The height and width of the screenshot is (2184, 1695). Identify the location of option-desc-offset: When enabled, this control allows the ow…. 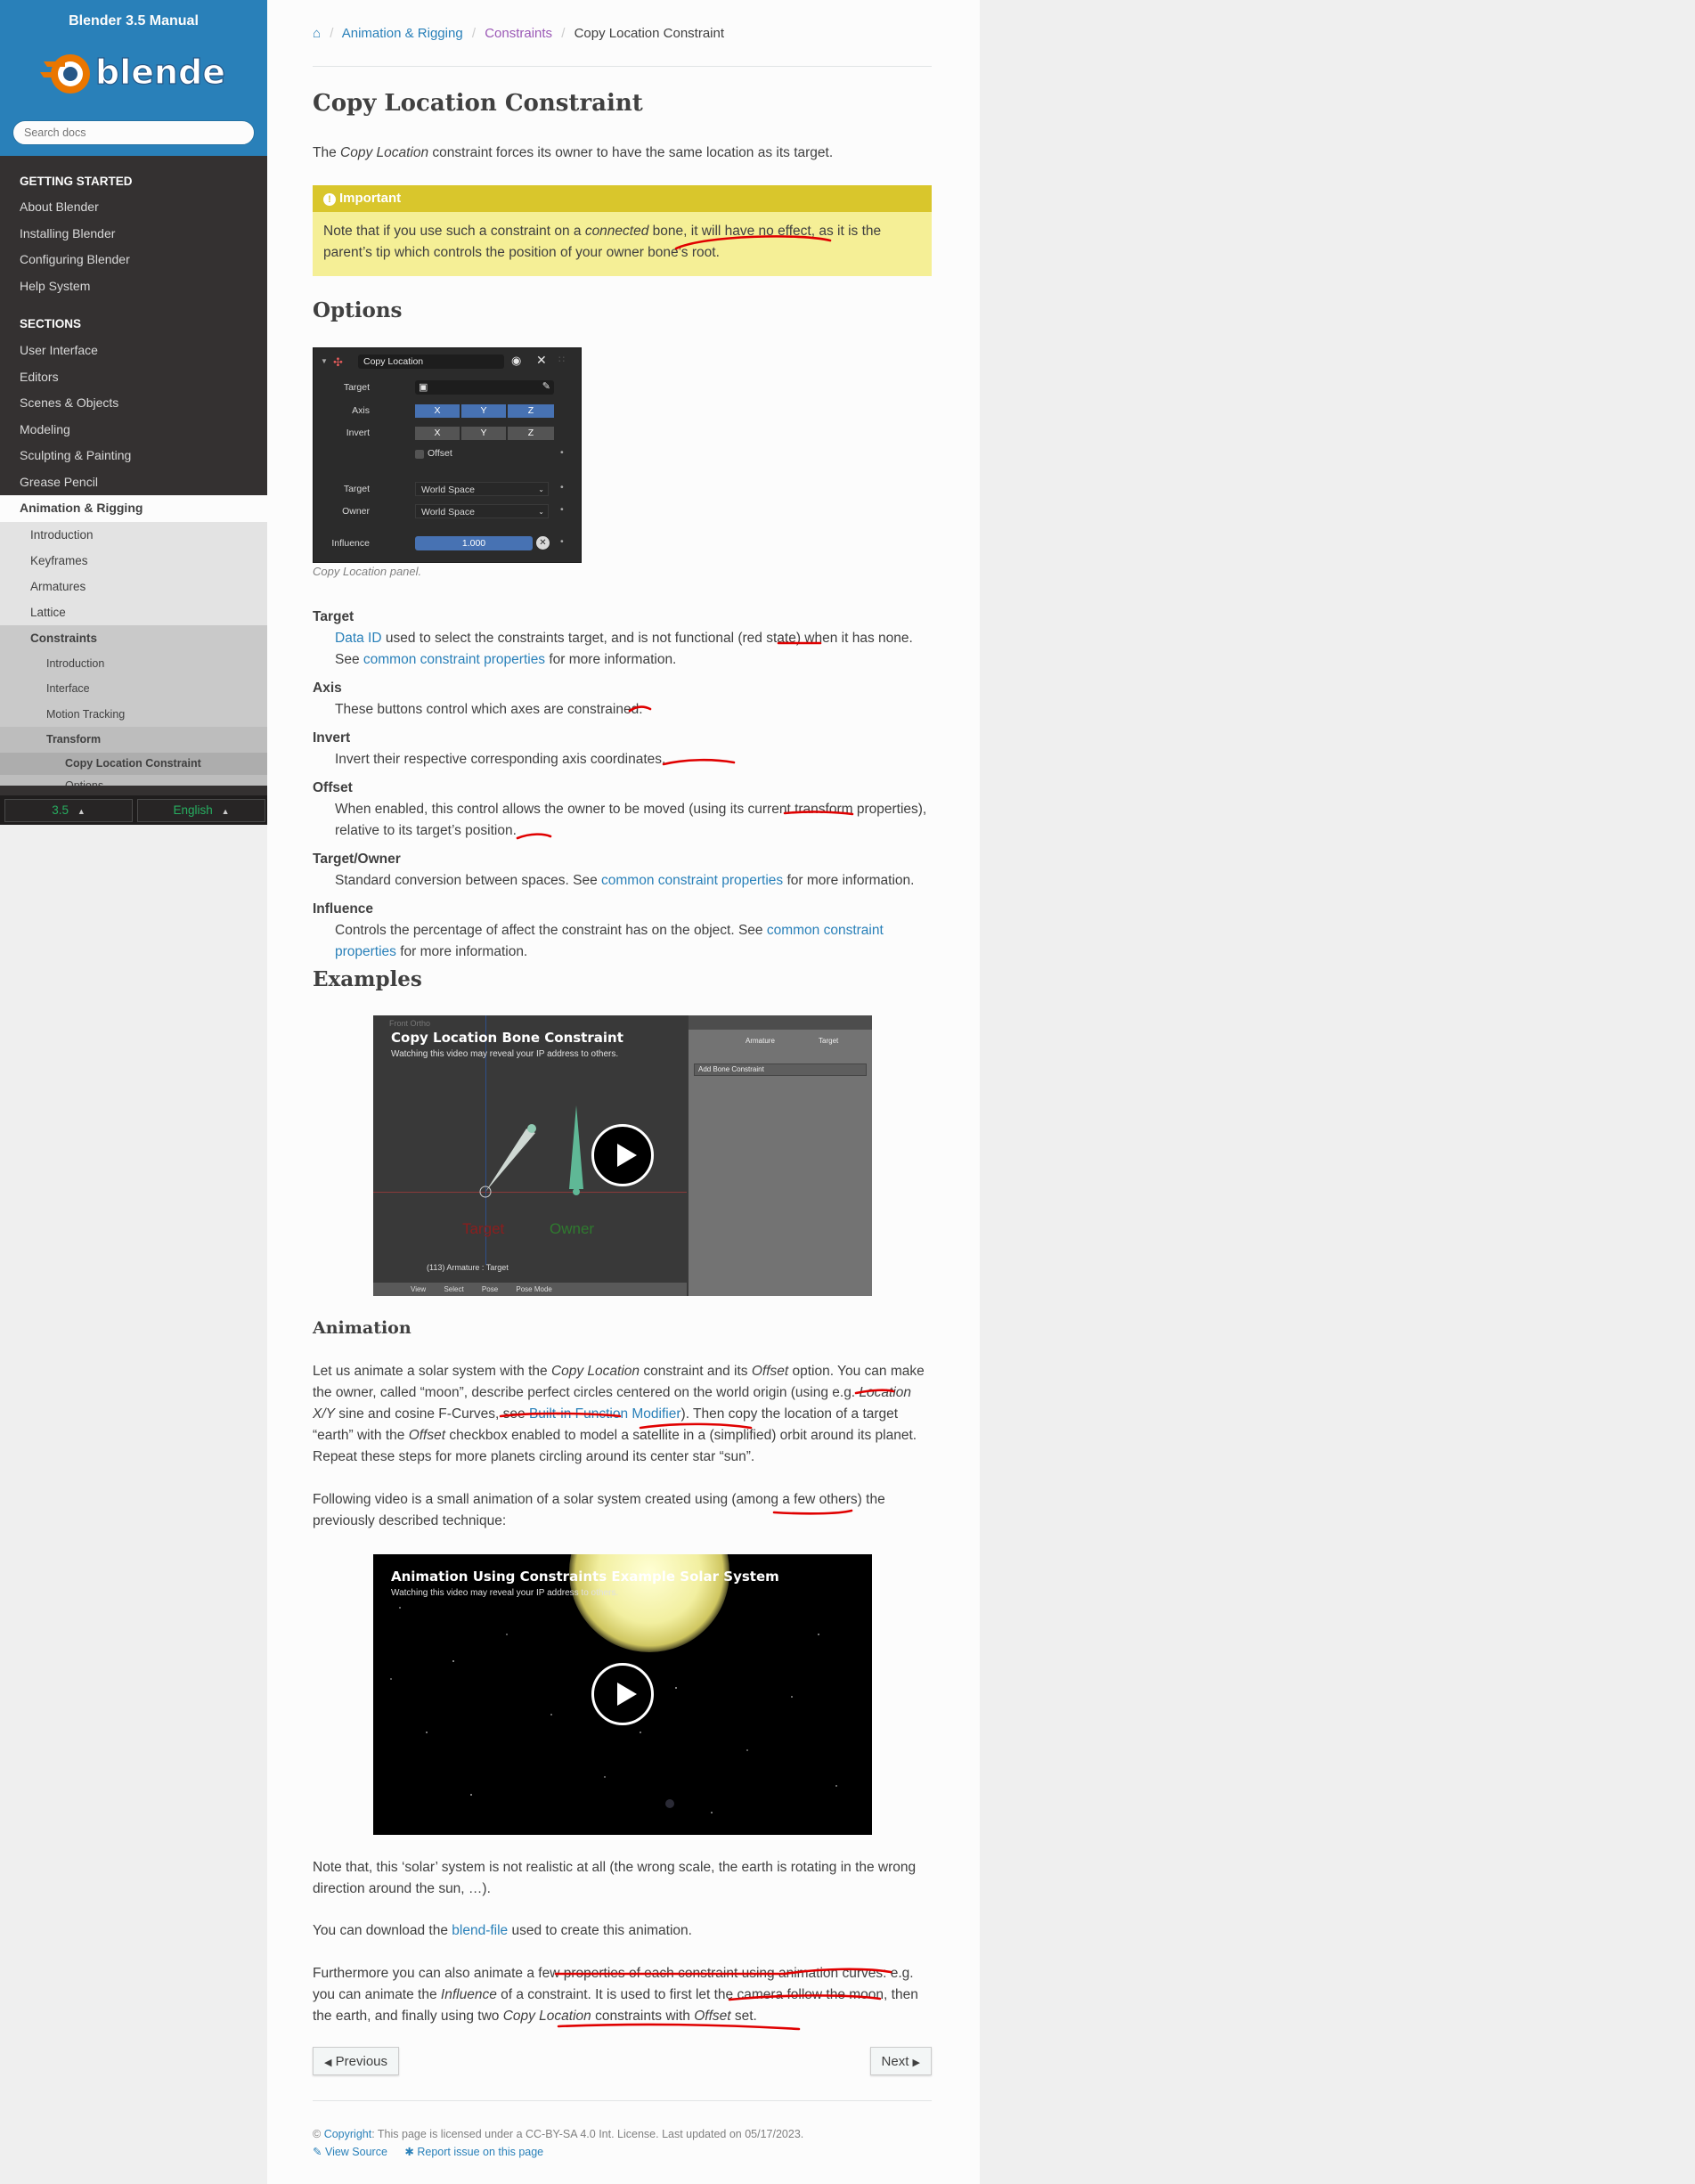
(631, 820).